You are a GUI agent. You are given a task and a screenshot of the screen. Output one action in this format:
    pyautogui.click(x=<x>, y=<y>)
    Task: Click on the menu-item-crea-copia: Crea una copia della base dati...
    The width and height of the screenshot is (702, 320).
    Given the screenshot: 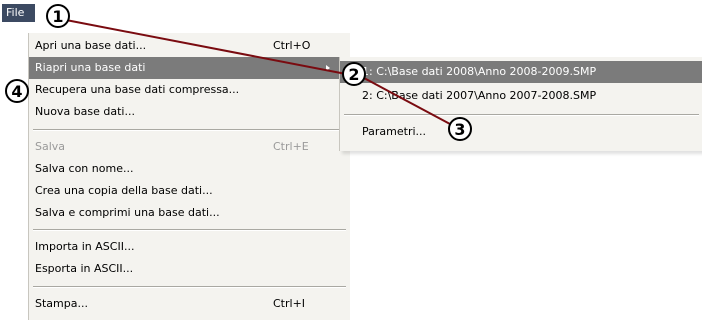 What is the action you would take?
    pyautogui.click(x=189, y=191)
    